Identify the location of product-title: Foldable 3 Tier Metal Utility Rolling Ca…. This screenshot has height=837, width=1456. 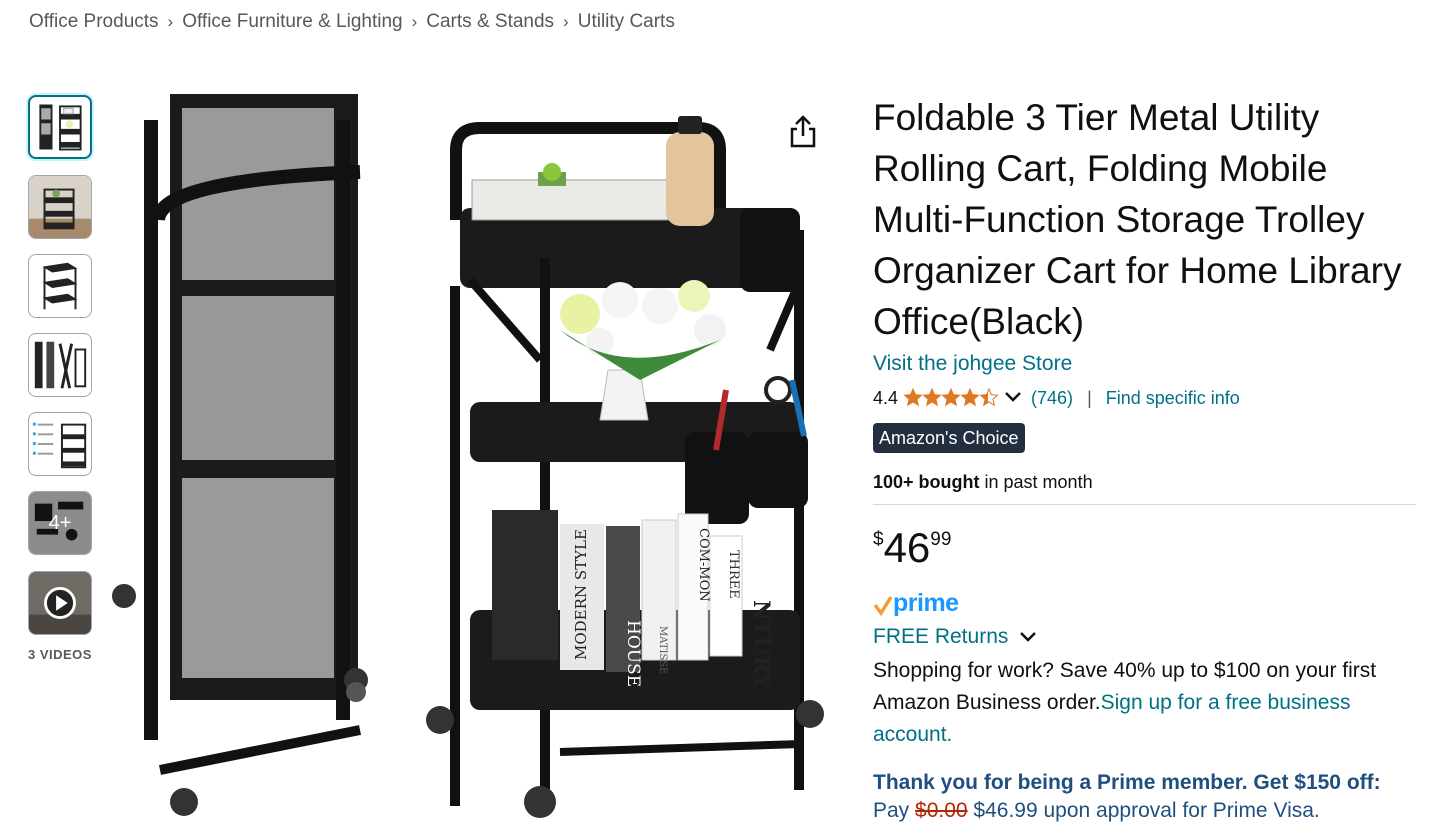
(1137, 219).